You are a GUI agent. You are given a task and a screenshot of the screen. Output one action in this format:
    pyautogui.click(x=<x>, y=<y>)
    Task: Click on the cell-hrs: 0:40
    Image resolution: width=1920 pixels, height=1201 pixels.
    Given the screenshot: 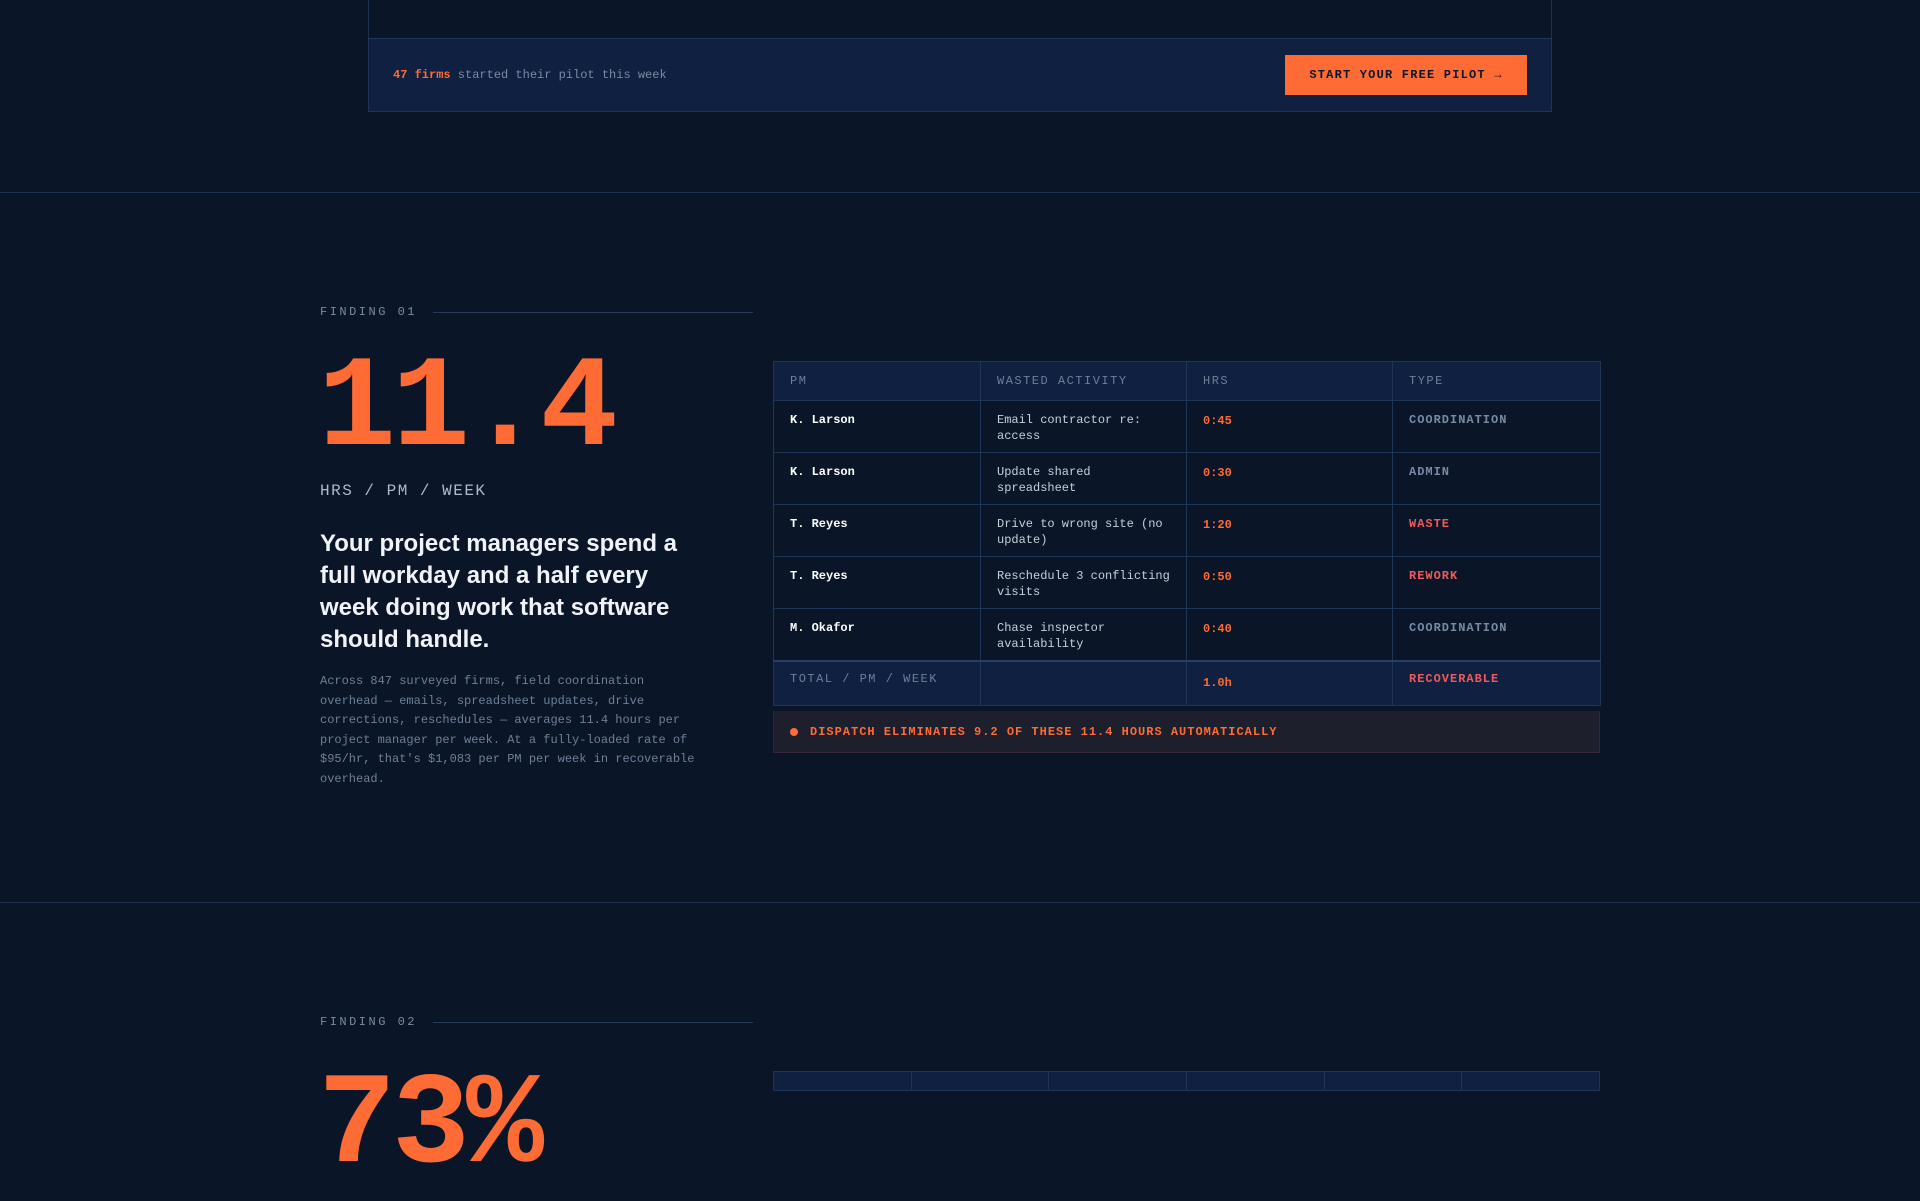 What is the action you would take?
    pyautogui.click(x=1289, y=635)
    